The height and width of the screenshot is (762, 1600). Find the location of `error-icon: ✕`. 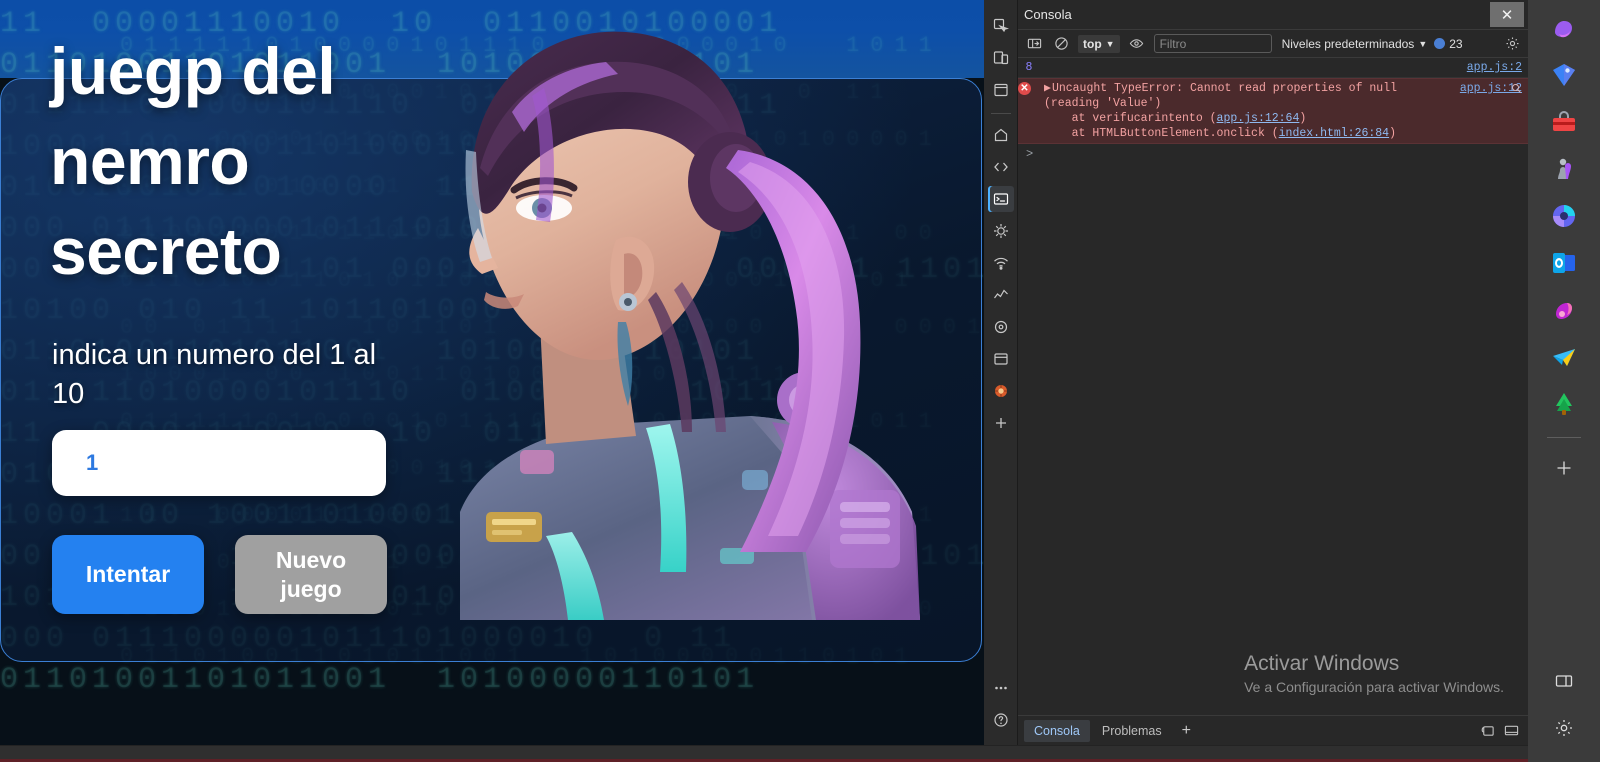

error-icon: ✕ is located at coordinates (1024, 88).